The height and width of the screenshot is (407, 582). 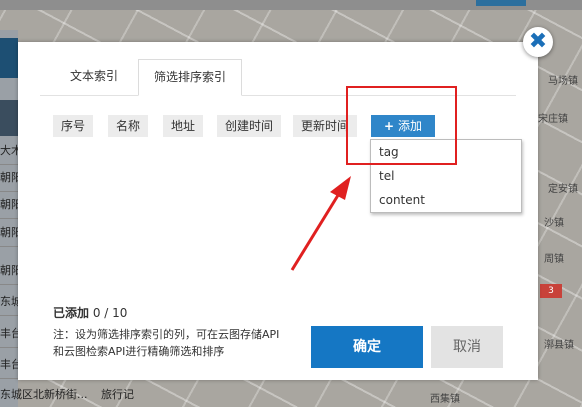 I want to click on map-place-label: 周镇, so click(x=554, y=259).